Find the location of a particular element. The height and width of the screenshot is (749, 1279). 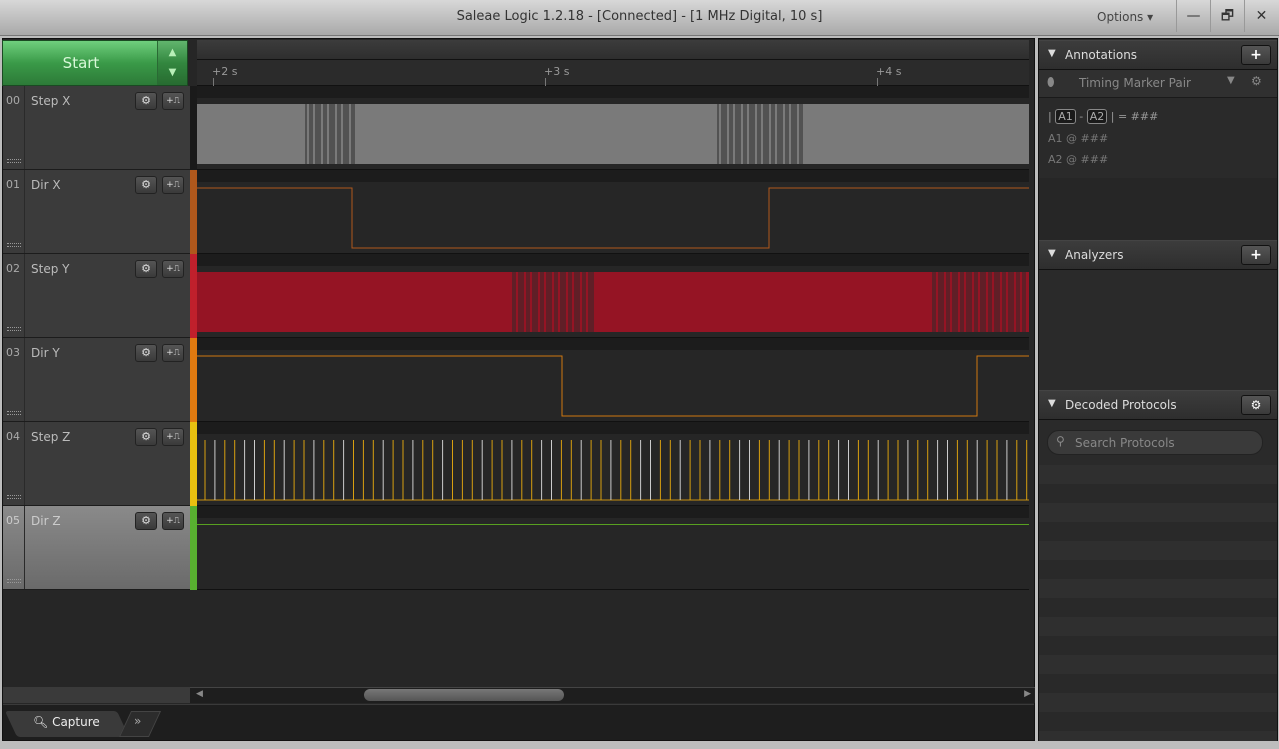

tick-label: +2 s is located at coordinates (225, 71).